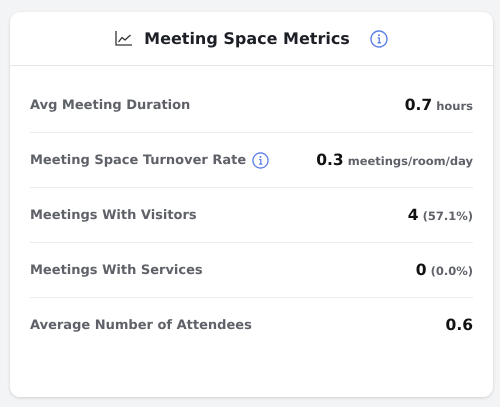  I want to click on metric-value: 0.7, so click(418, 105).